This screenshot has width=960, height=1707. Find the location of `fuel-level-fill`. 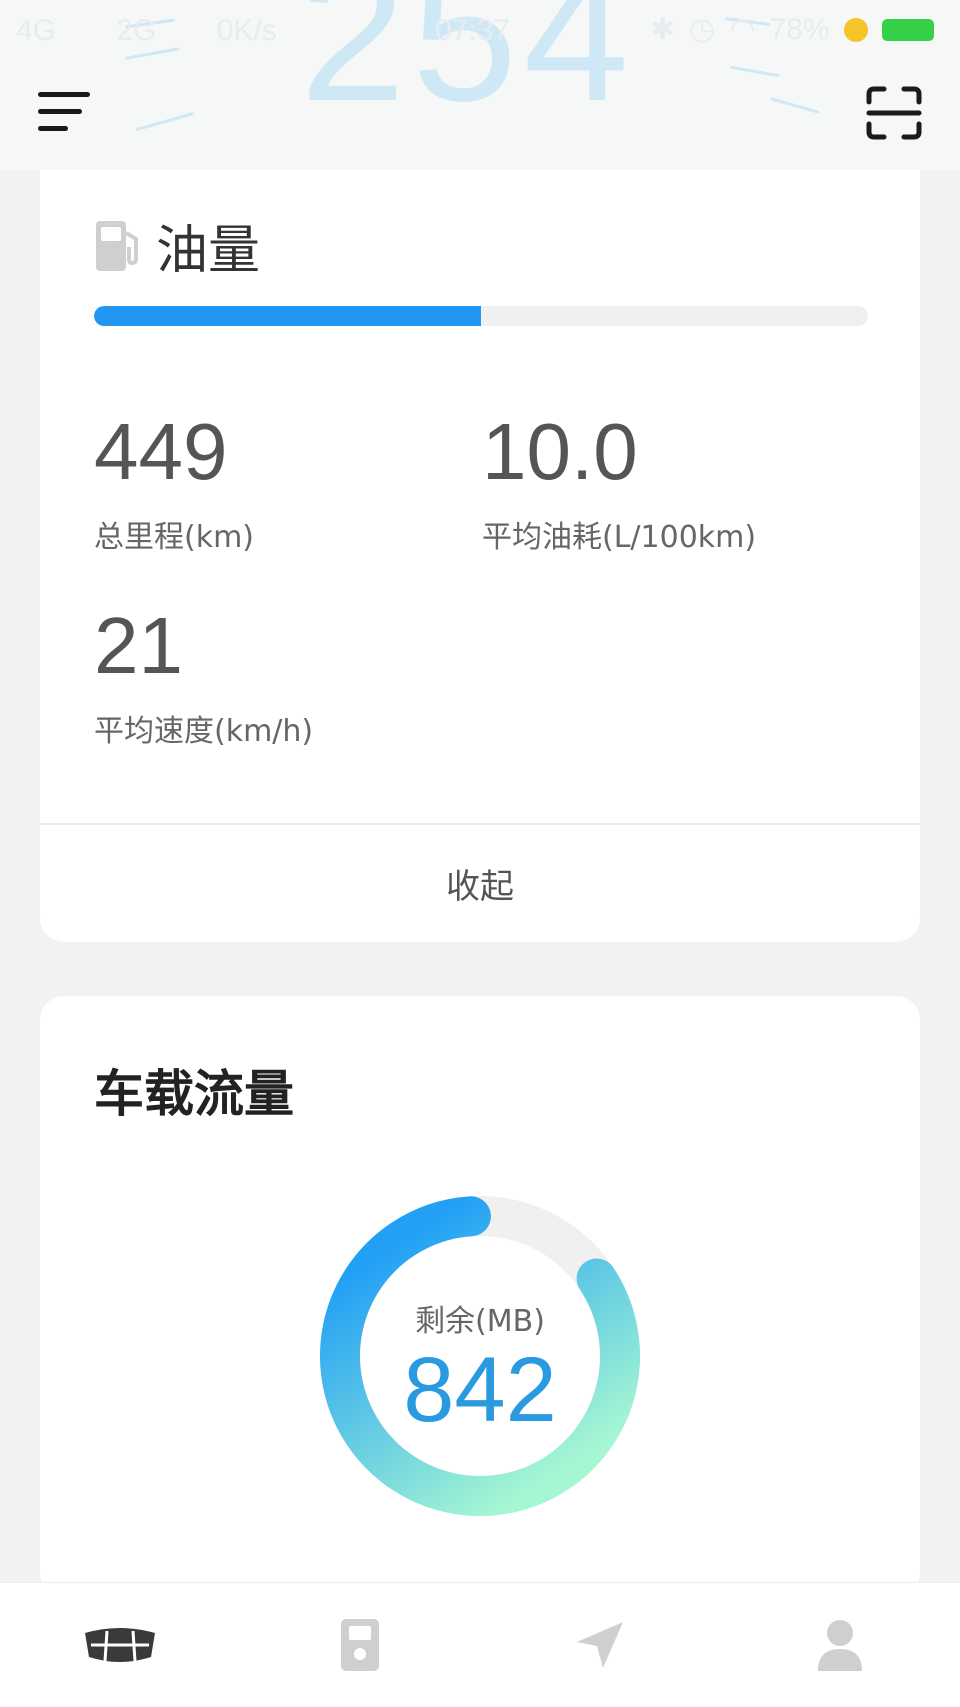

fuel-level-fill is located at coordinates (287, 316).